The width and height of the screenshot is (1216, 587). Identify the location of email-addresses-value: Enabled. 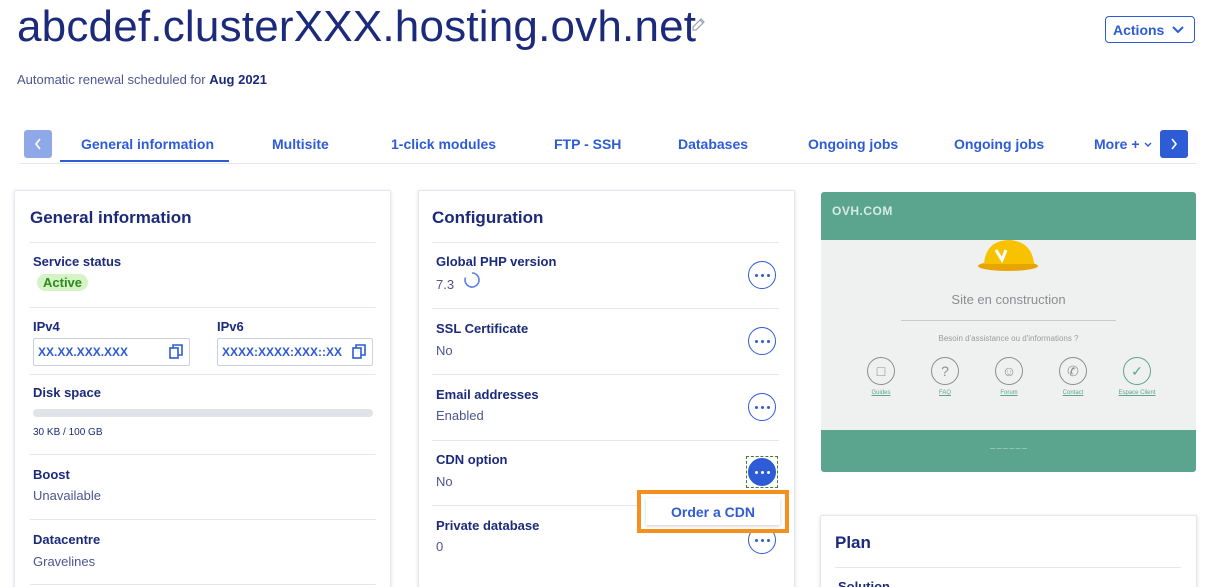
(460, 415).